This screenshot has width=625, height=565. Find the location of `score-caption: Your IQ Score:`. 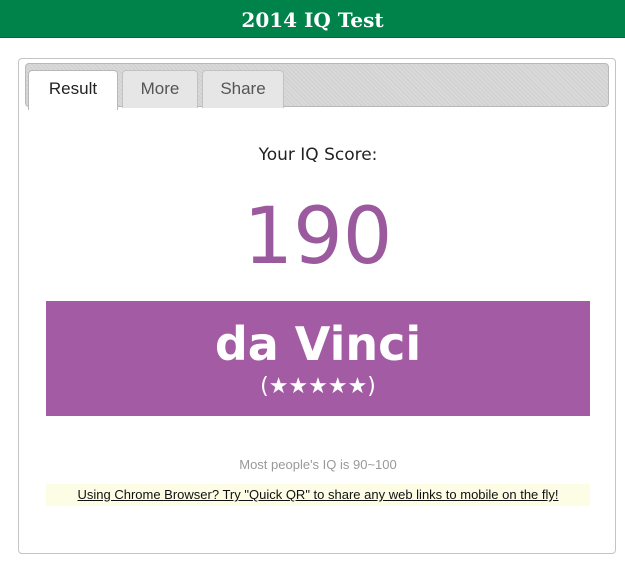

score-caption: Your IQ Score: is located at coordinates (318, 155).